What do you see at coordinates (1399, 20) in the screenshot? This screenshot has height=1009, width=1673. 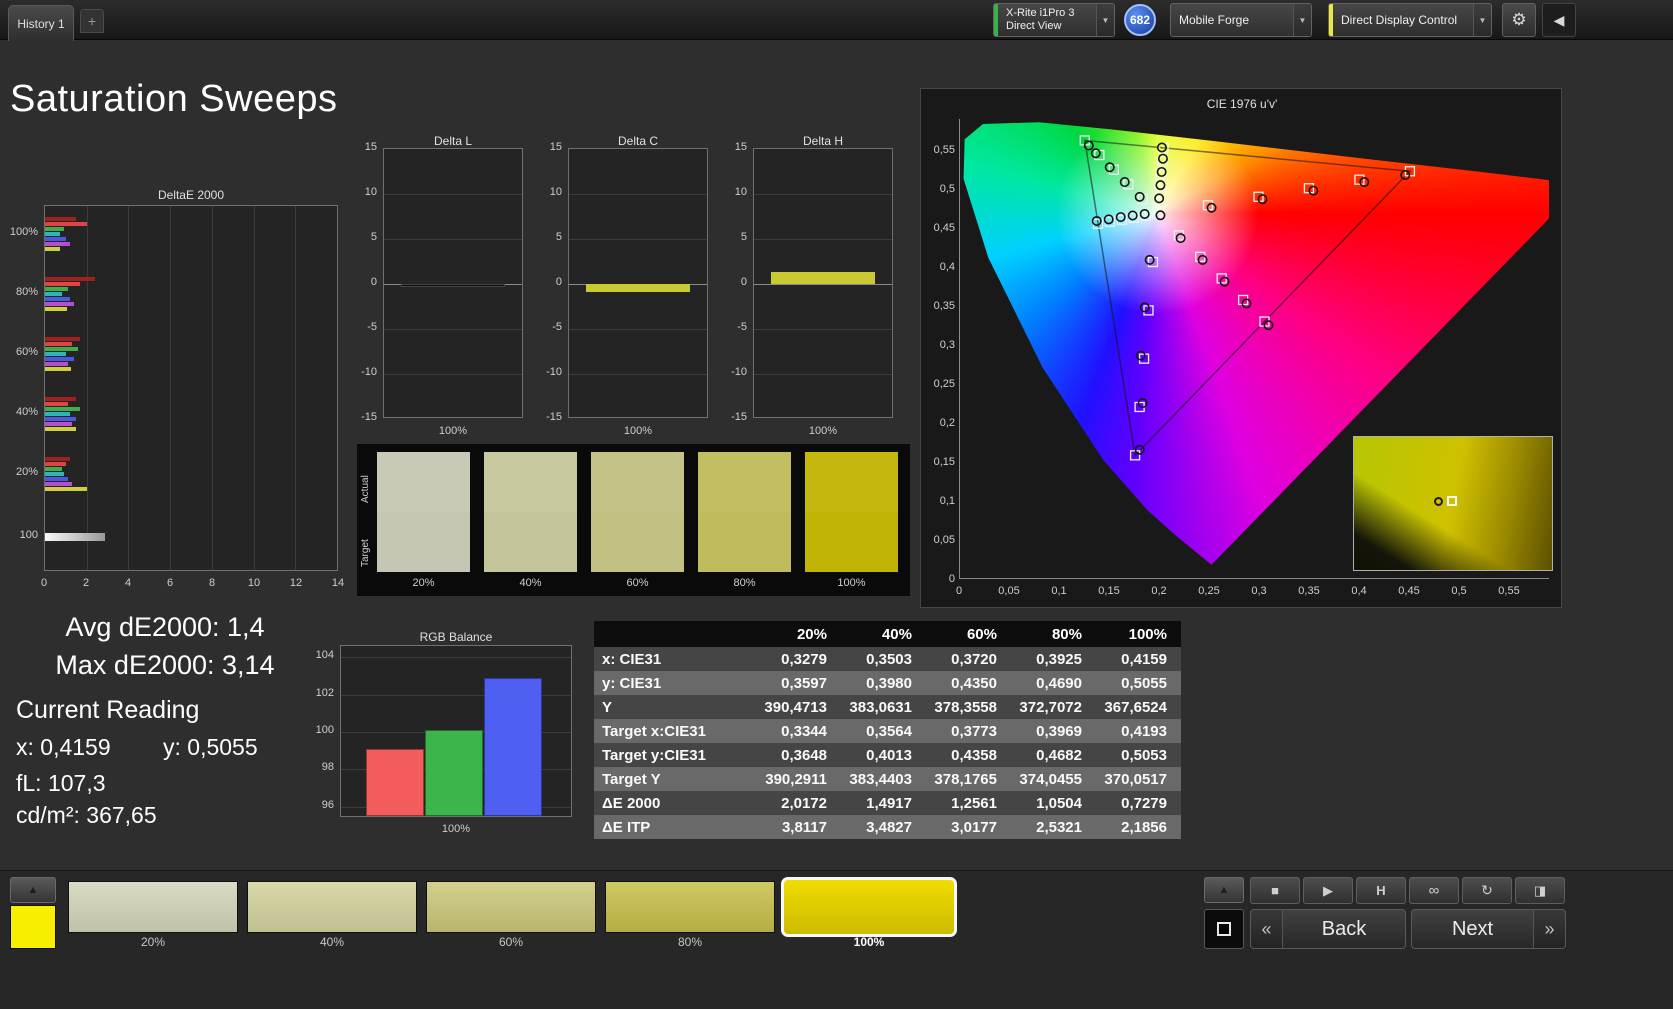 I see `control-label: Direct Display Control` at bounding box center [1399, 20].